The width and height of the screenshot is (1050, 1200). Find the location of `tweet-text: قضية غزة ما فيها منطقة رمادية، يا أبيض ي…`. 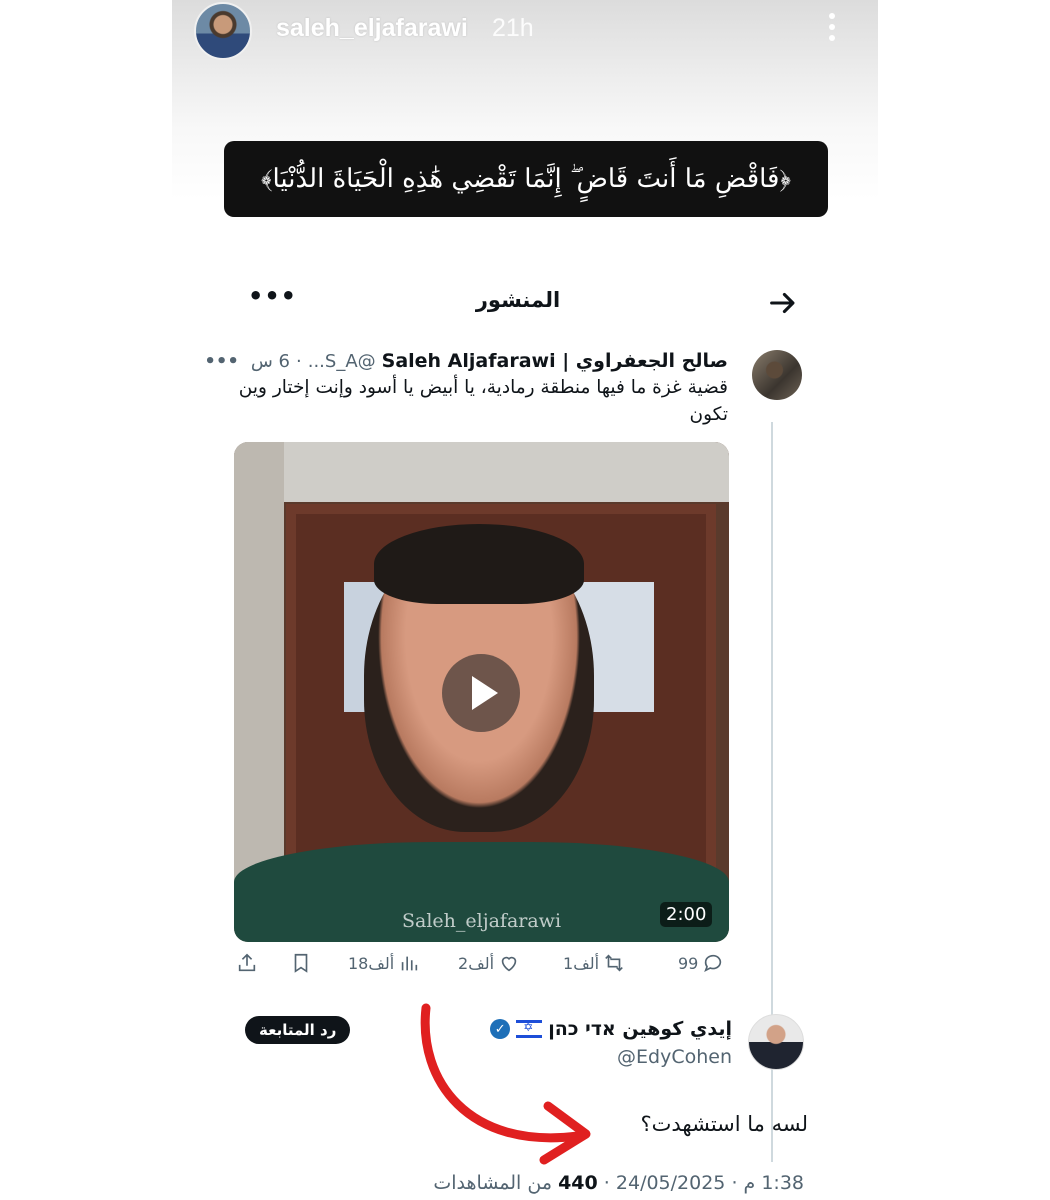

tweet-text: قضية غزة ما فيها منطقة رمادية، يا أبيض ي… is located at coordinates (483, 401).